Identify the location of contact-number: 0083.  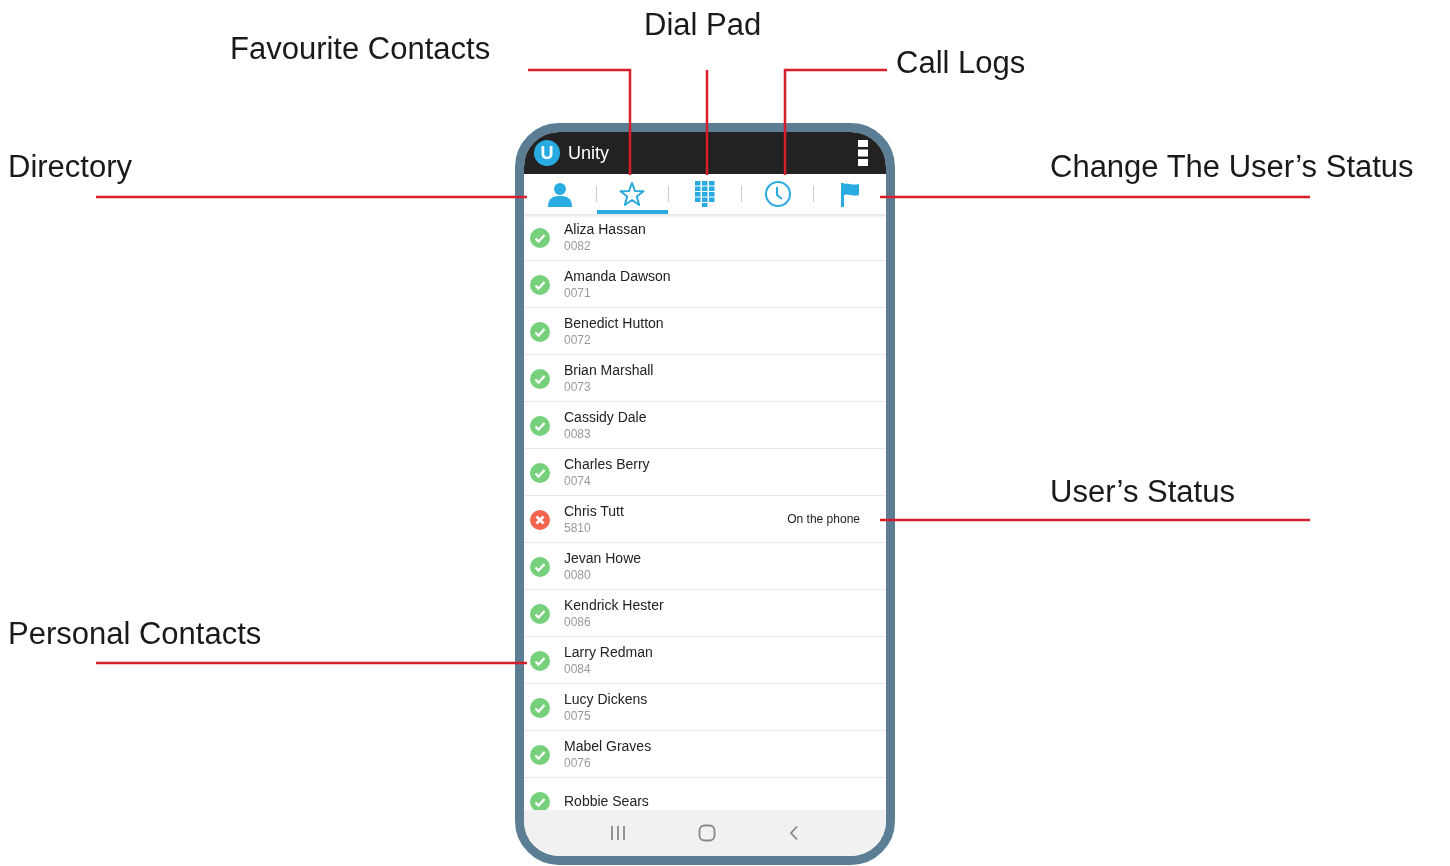
(578, 434).